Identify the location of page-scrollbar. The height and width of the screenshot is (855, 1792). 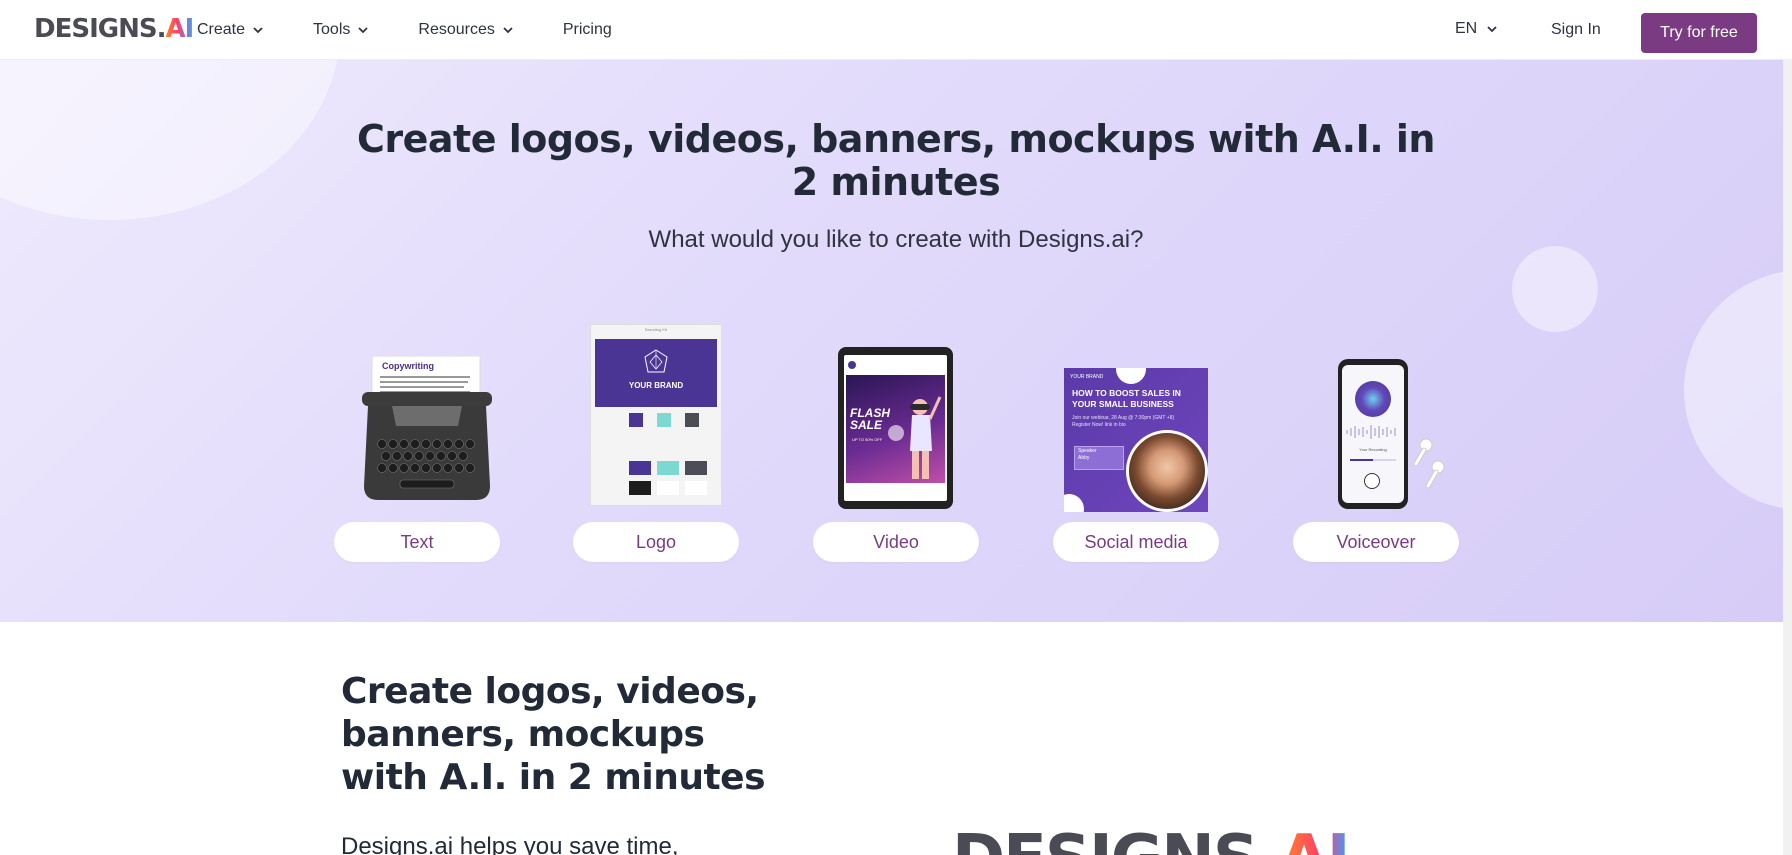
(1787, 427).